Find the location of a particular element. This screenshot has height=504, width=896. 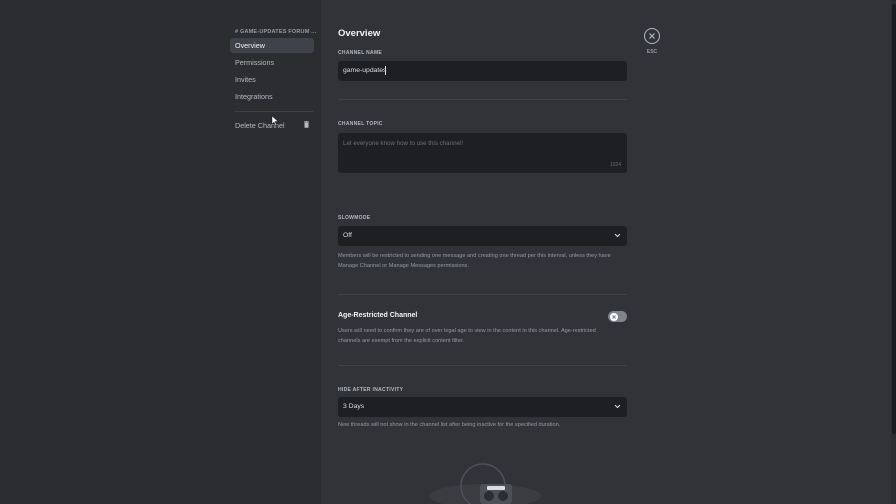

slowmode-label: SLOWMODE is located at coordinates (354, 218).